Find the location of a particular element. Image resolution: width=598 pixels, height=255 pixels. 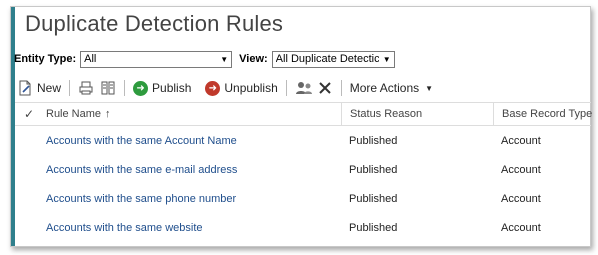

rule-name-link: Accounts with the same website is located at coordinates (124, 228).